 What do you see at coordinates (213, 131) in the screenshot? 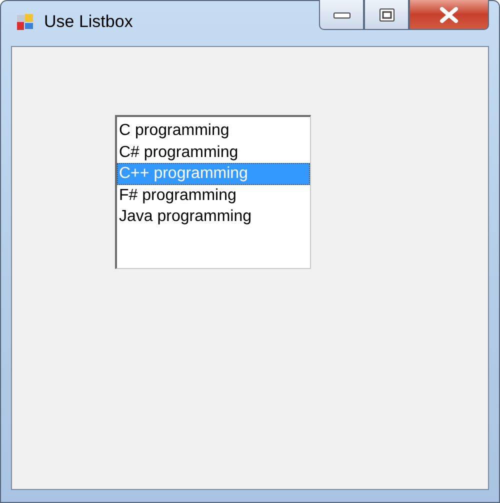
I see `list-item: C programming` at bounding box center [213, 131].